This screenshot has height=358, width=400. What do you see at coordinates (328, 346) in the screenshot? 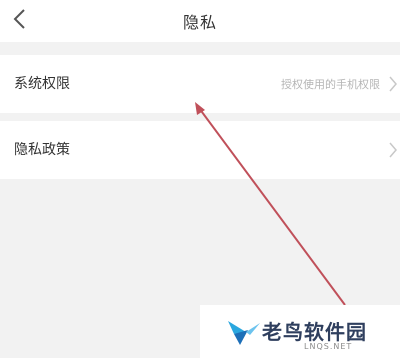
I see `watermark-subtext: LNQS.NET` at bounding box center [328, 346].